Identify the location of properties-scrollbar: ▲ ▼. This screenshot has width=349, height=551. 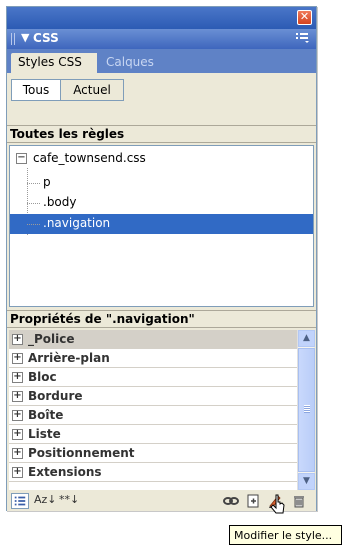
(306, 410).